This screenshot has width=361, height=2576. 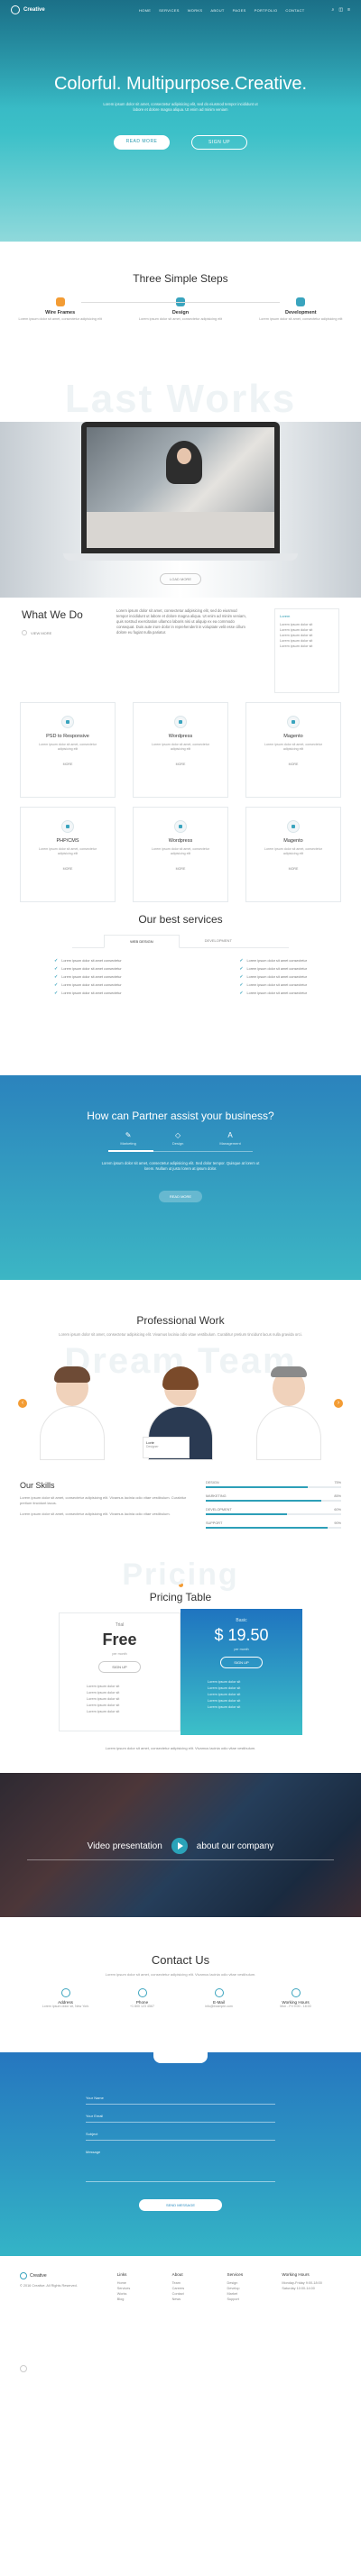 I want to click on contact-hours: Working Hours Mon - Fri 9:00 - 18:00, so click(x=296, y=1999).